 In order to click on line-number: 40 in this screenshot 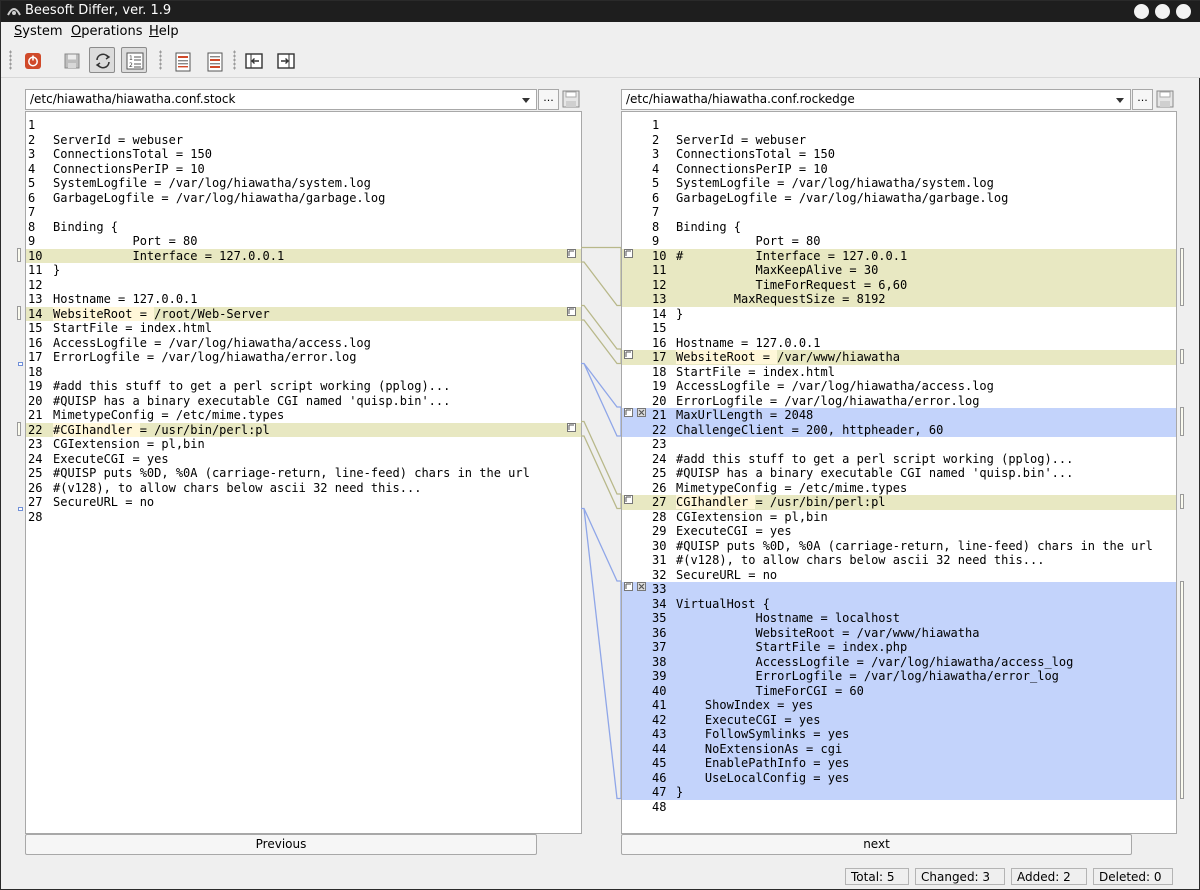, I will do `click(659, 690)`.